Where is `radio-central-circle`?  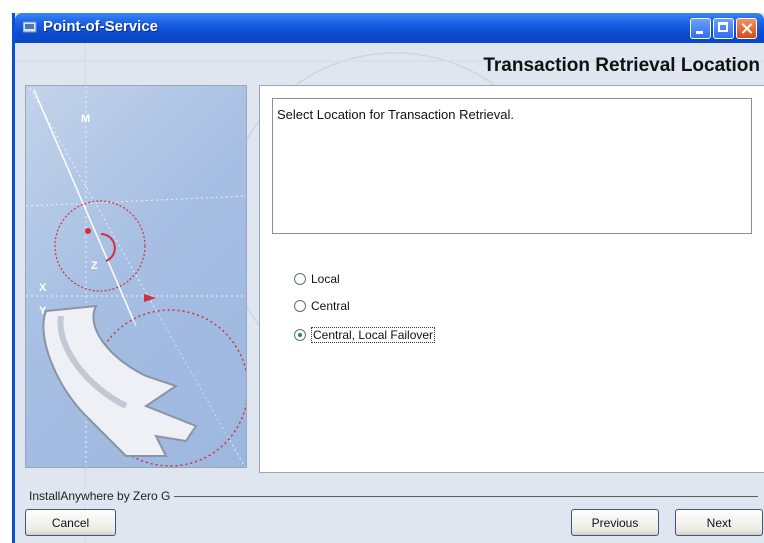
radio-central-circle is located at coordinates (300, 306).